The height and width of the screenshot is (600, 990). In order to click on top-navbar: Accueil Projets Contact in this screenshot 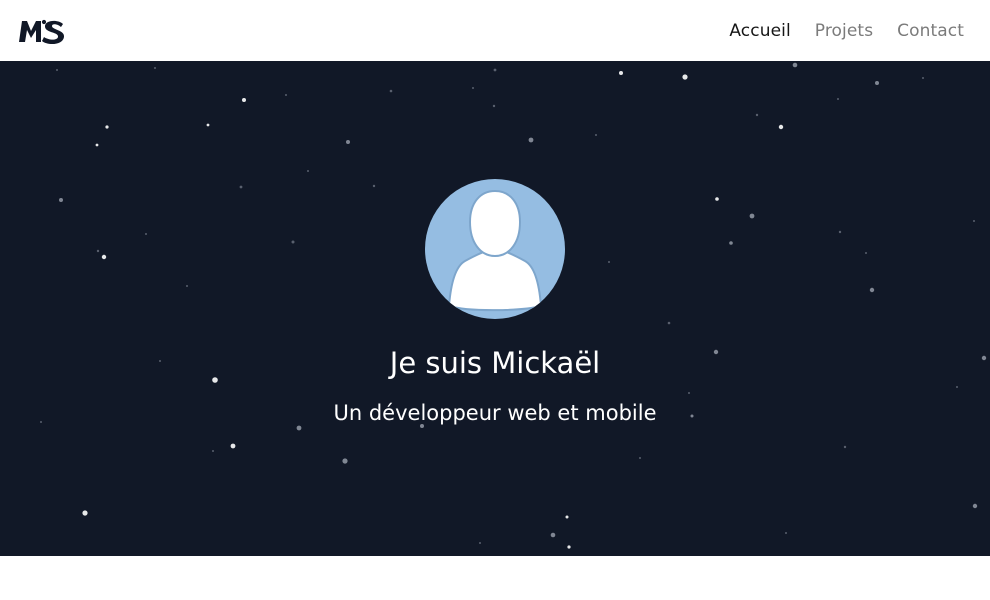, I will do `click(495, 30)`.